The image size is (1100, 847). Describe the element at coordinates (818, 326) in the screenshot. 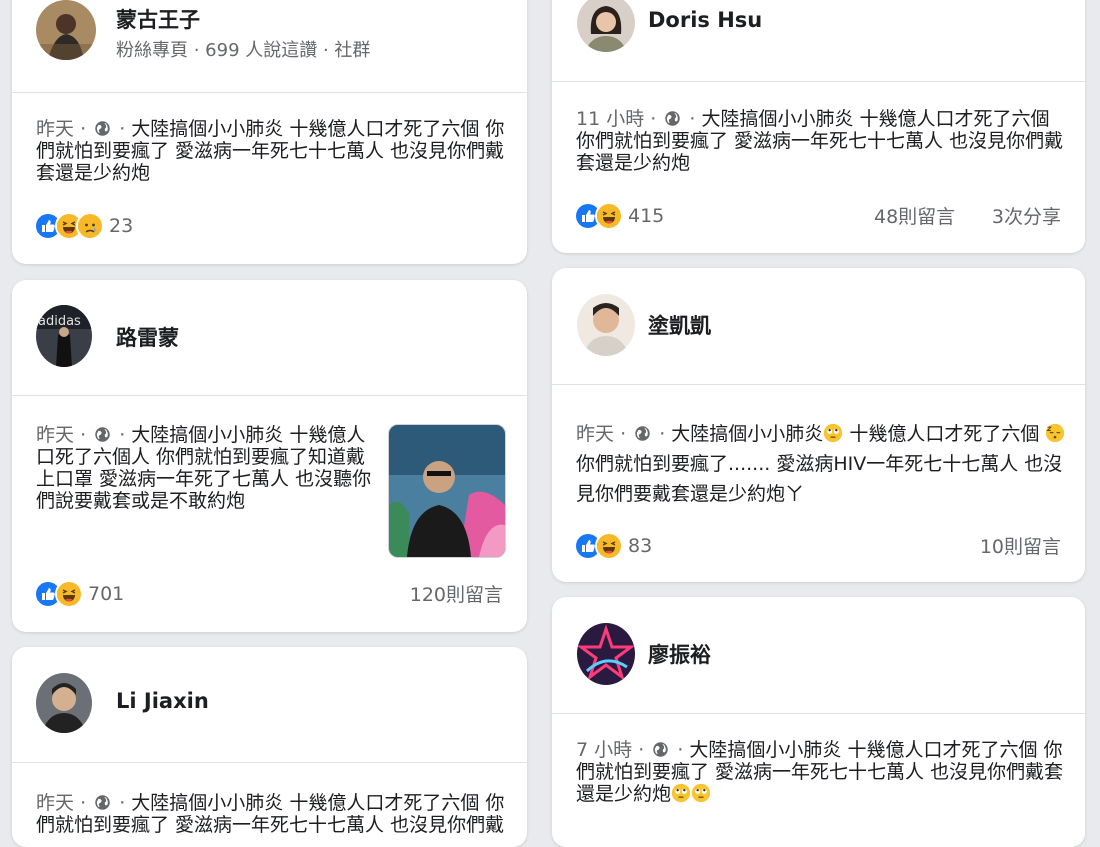

I see `post-header: 塗凱凱` at that location.